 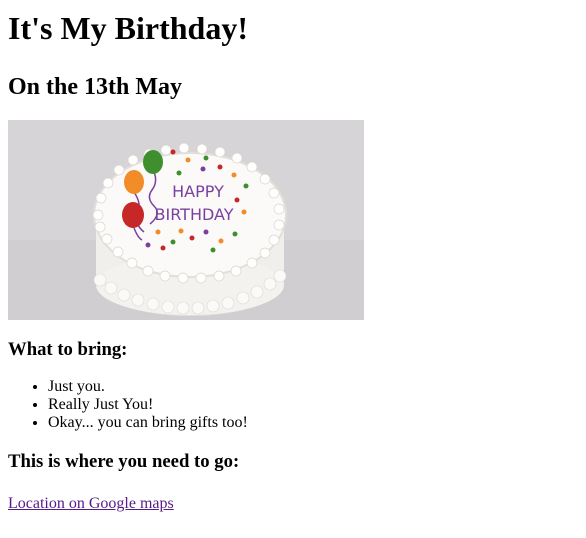 I want to click on cake-message-line2: BIRTHDAY, so click(x=194, y=214).